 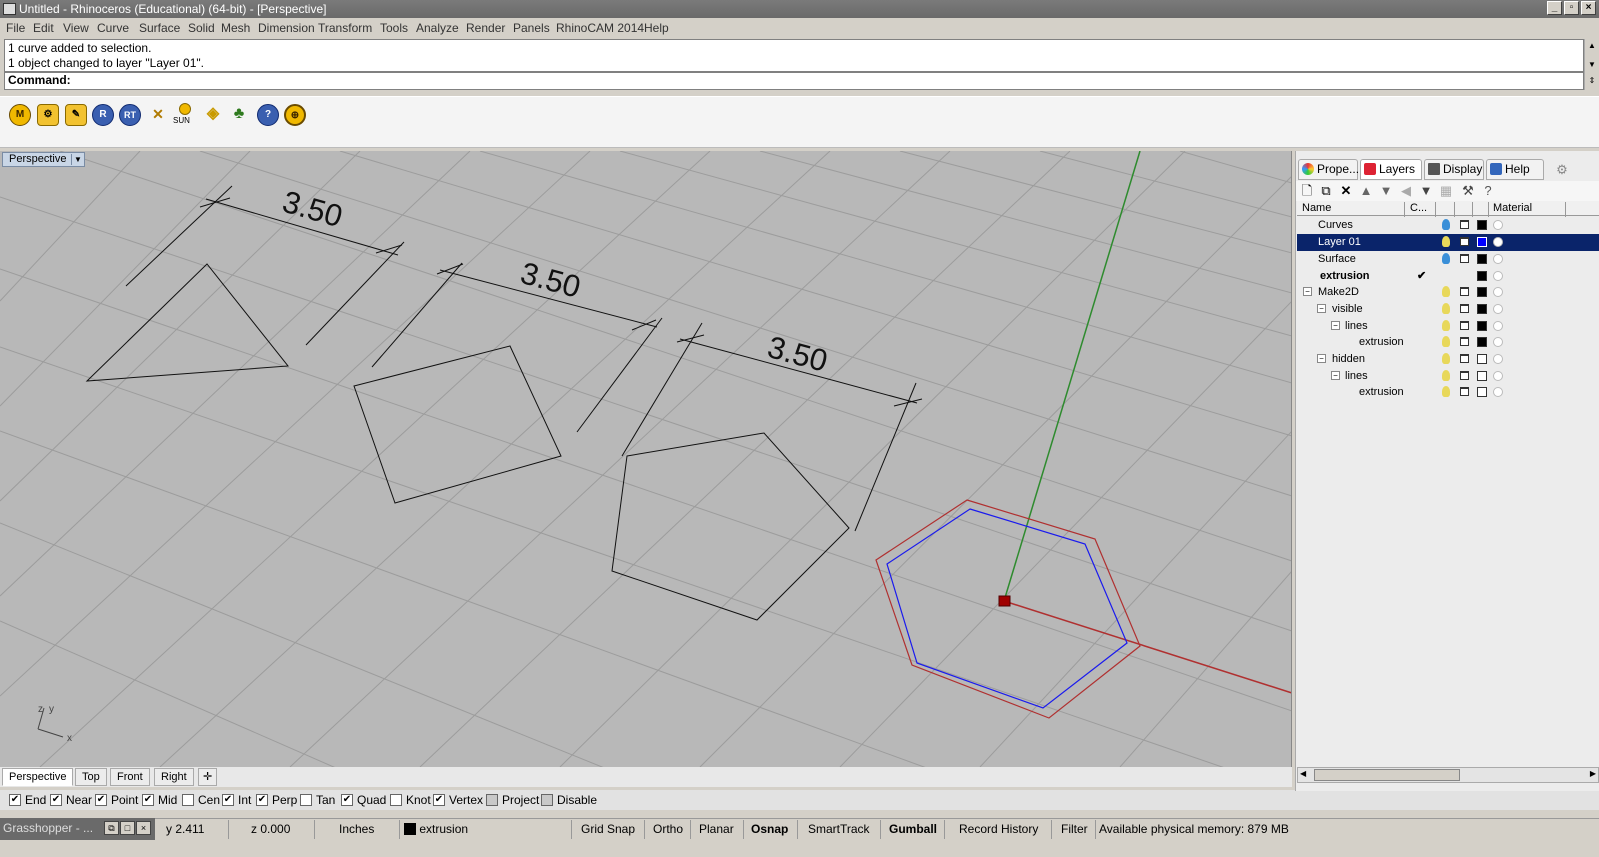 I want to click on maximize-icon: □, so click(x=127, y=828).